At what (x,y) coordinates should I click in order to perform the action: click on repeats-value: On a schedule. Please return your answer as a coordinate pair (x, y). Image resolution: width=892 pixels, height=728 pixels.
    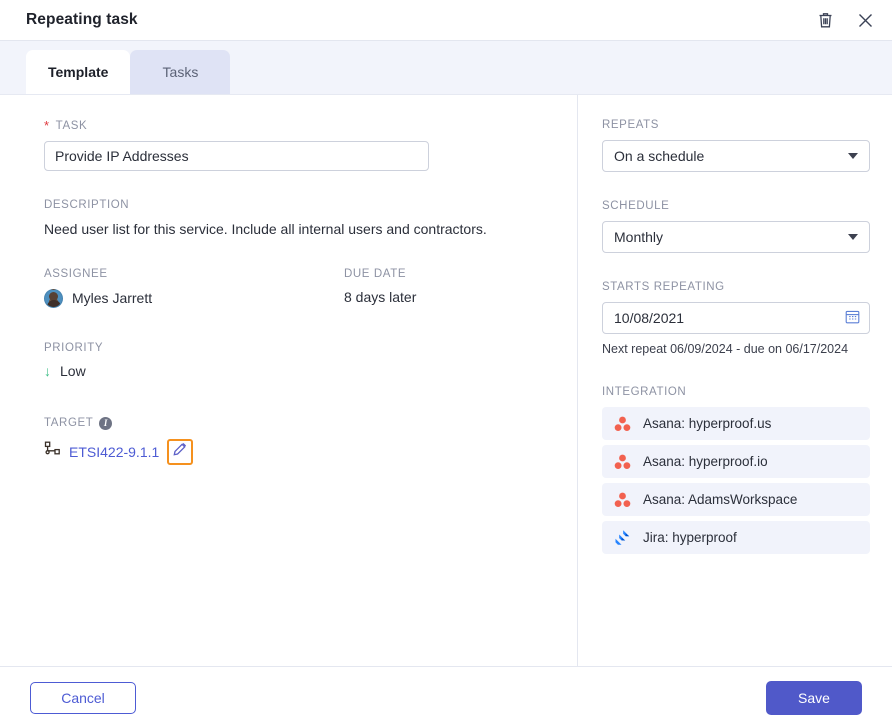
    Looking at the image, I should click on (659, 156).